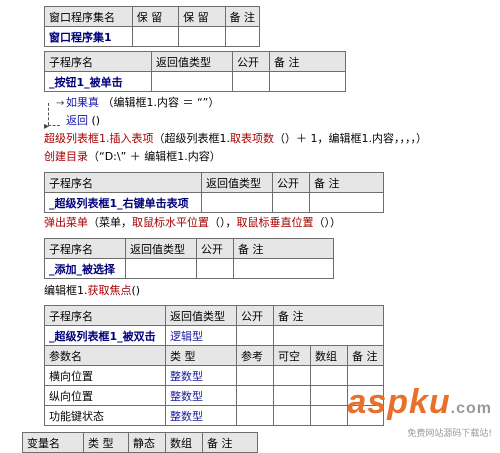  What do you see at coordinates (365, 355) in the screenshot?
I see `col-param-note: 备 注` at bounding box center [365, 355].